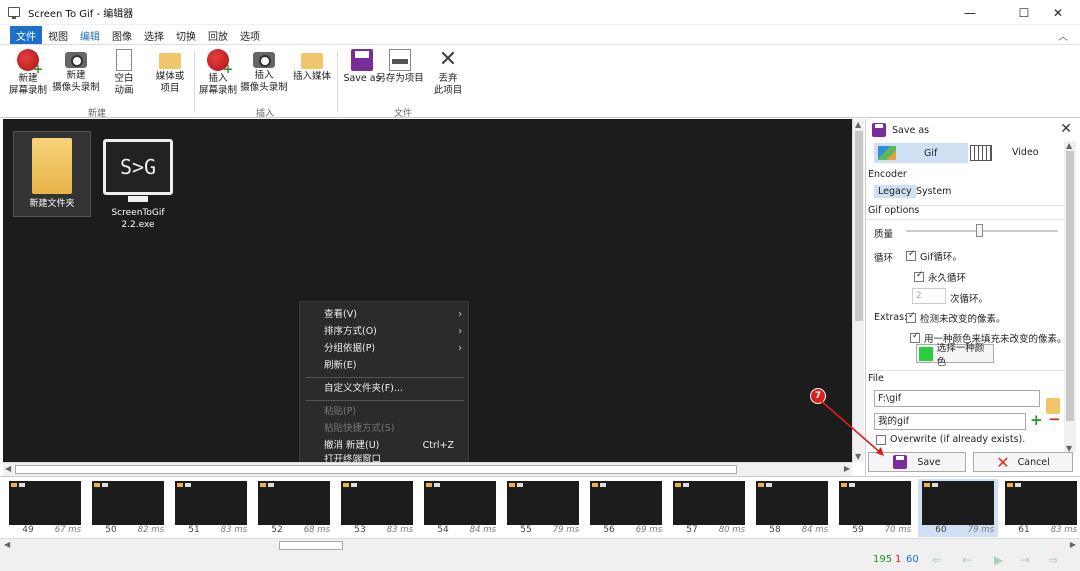  What do you see at coordinates (929, 296) in the screenshot?
I see `loop-count-field: 2` at bounding box center [929, 296].